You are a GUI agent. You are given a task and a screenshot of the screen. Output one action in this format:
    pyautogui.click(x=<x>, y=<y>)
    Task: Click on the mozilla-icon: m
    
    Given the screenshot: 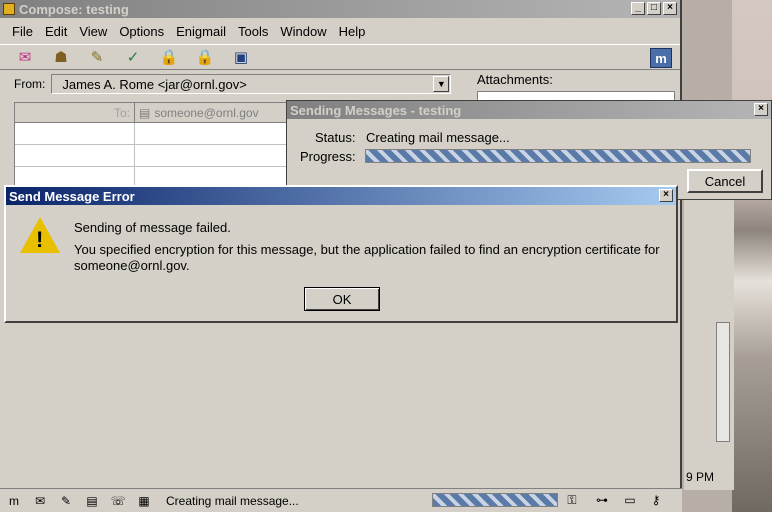 What is the action you would take?
    pyautogui.click(x=14, y=501)
    